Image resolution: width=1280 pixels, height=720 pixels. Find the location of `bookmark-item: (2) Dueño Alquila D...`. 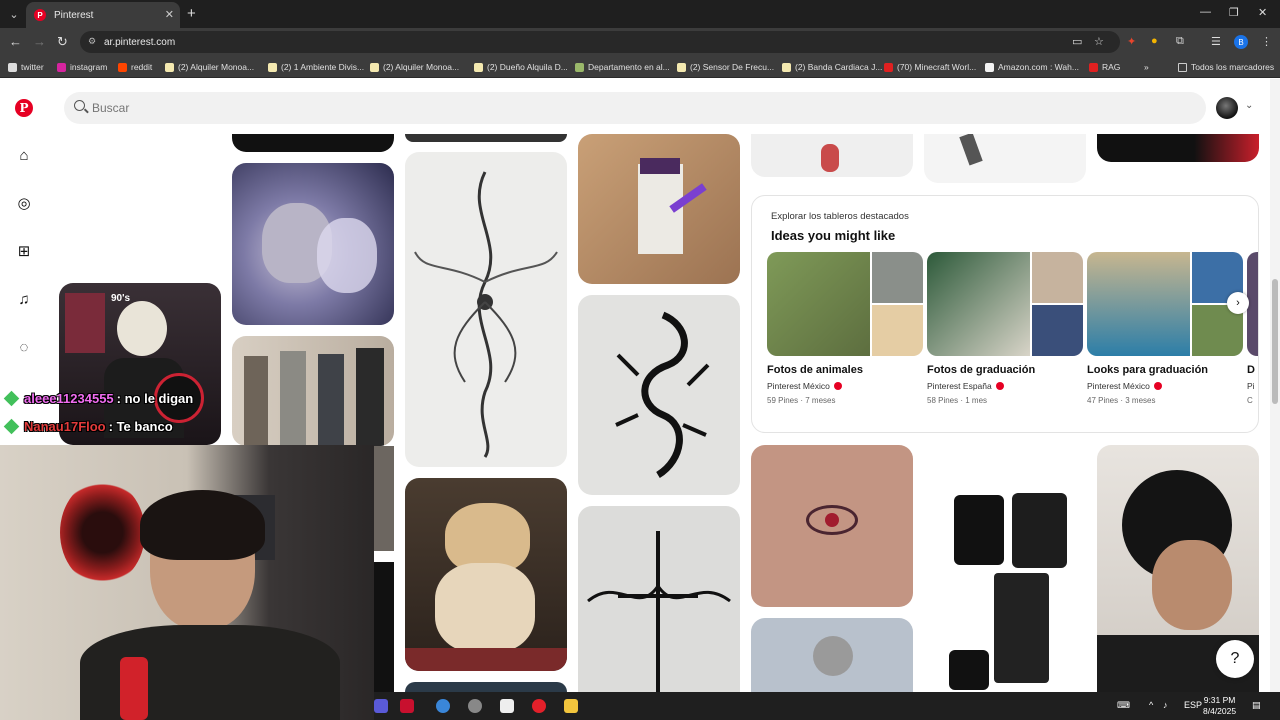

bookmark-item: (2) Dueño Alquila D... is located at coordinates (521, 67).